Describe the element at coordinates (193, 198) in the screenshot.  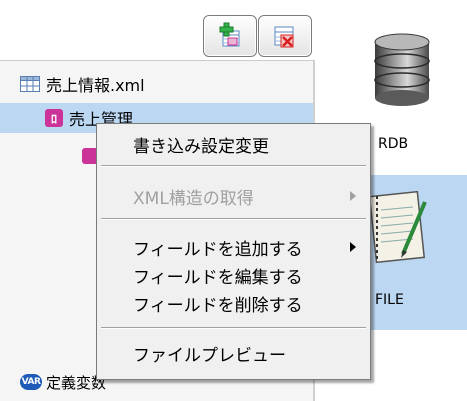
I see `menu-item-label: XML構造の取得` at that location.